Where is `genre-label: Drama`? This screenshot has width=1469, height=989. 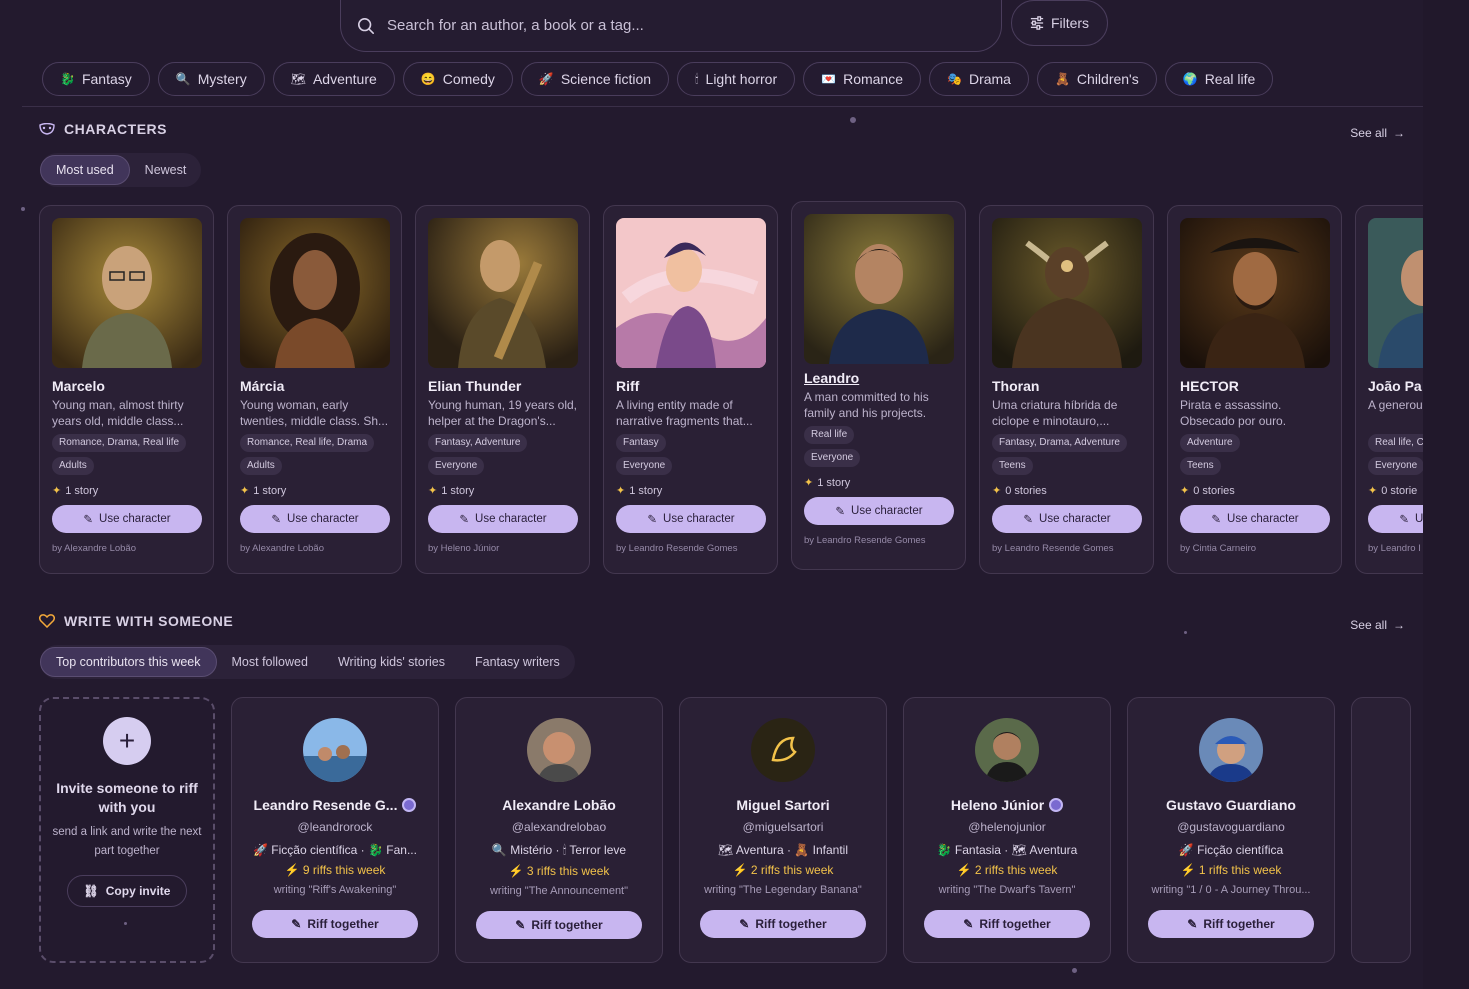 genre-label: Drama is located at coordinates (989, 79).